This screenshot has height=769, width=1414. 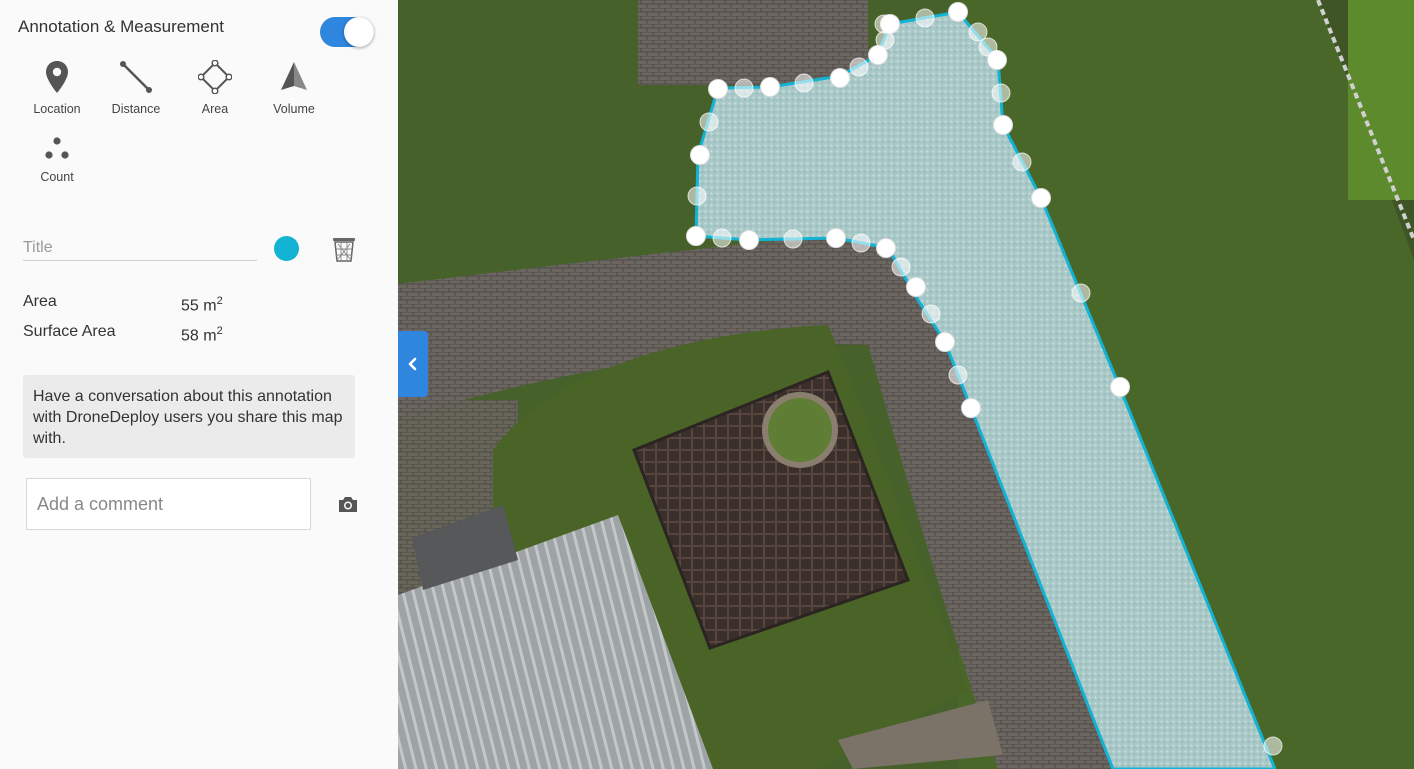 I want to click on surface-area-value: 58 m2, so click(x=202, y=335).